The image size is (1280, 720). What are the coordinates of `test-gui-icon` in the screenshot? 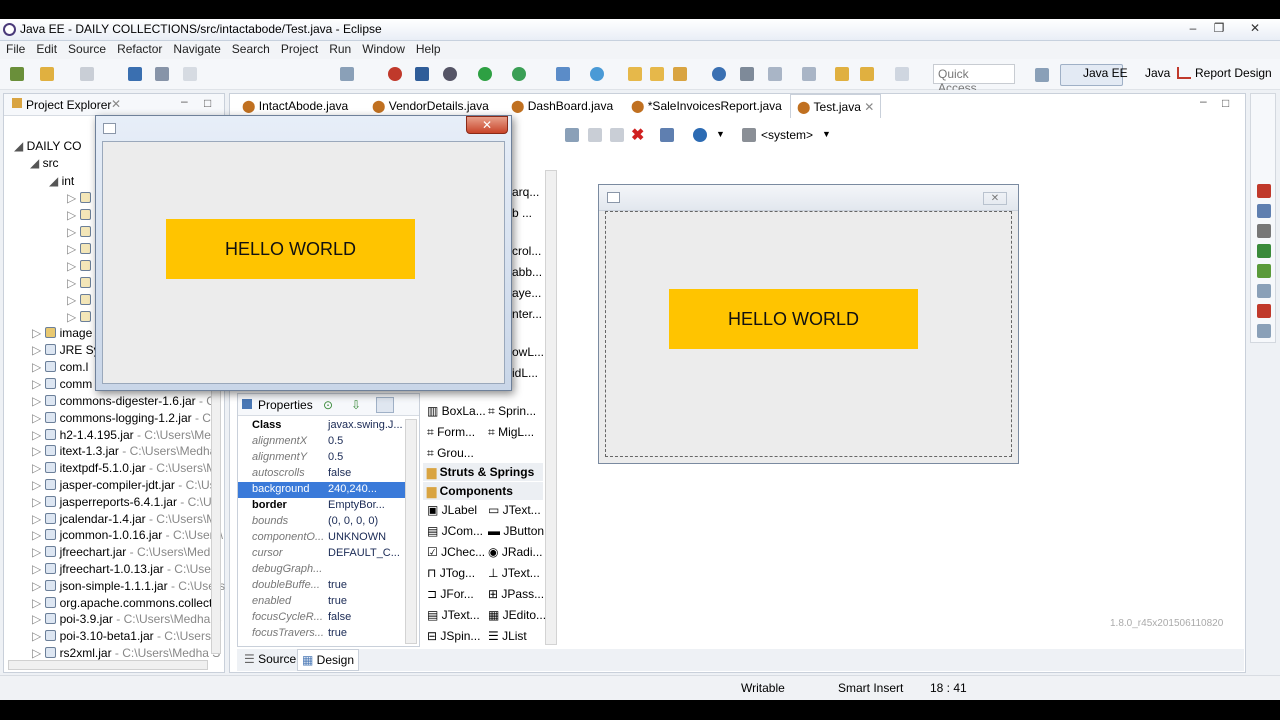 It's located at (667, 135).